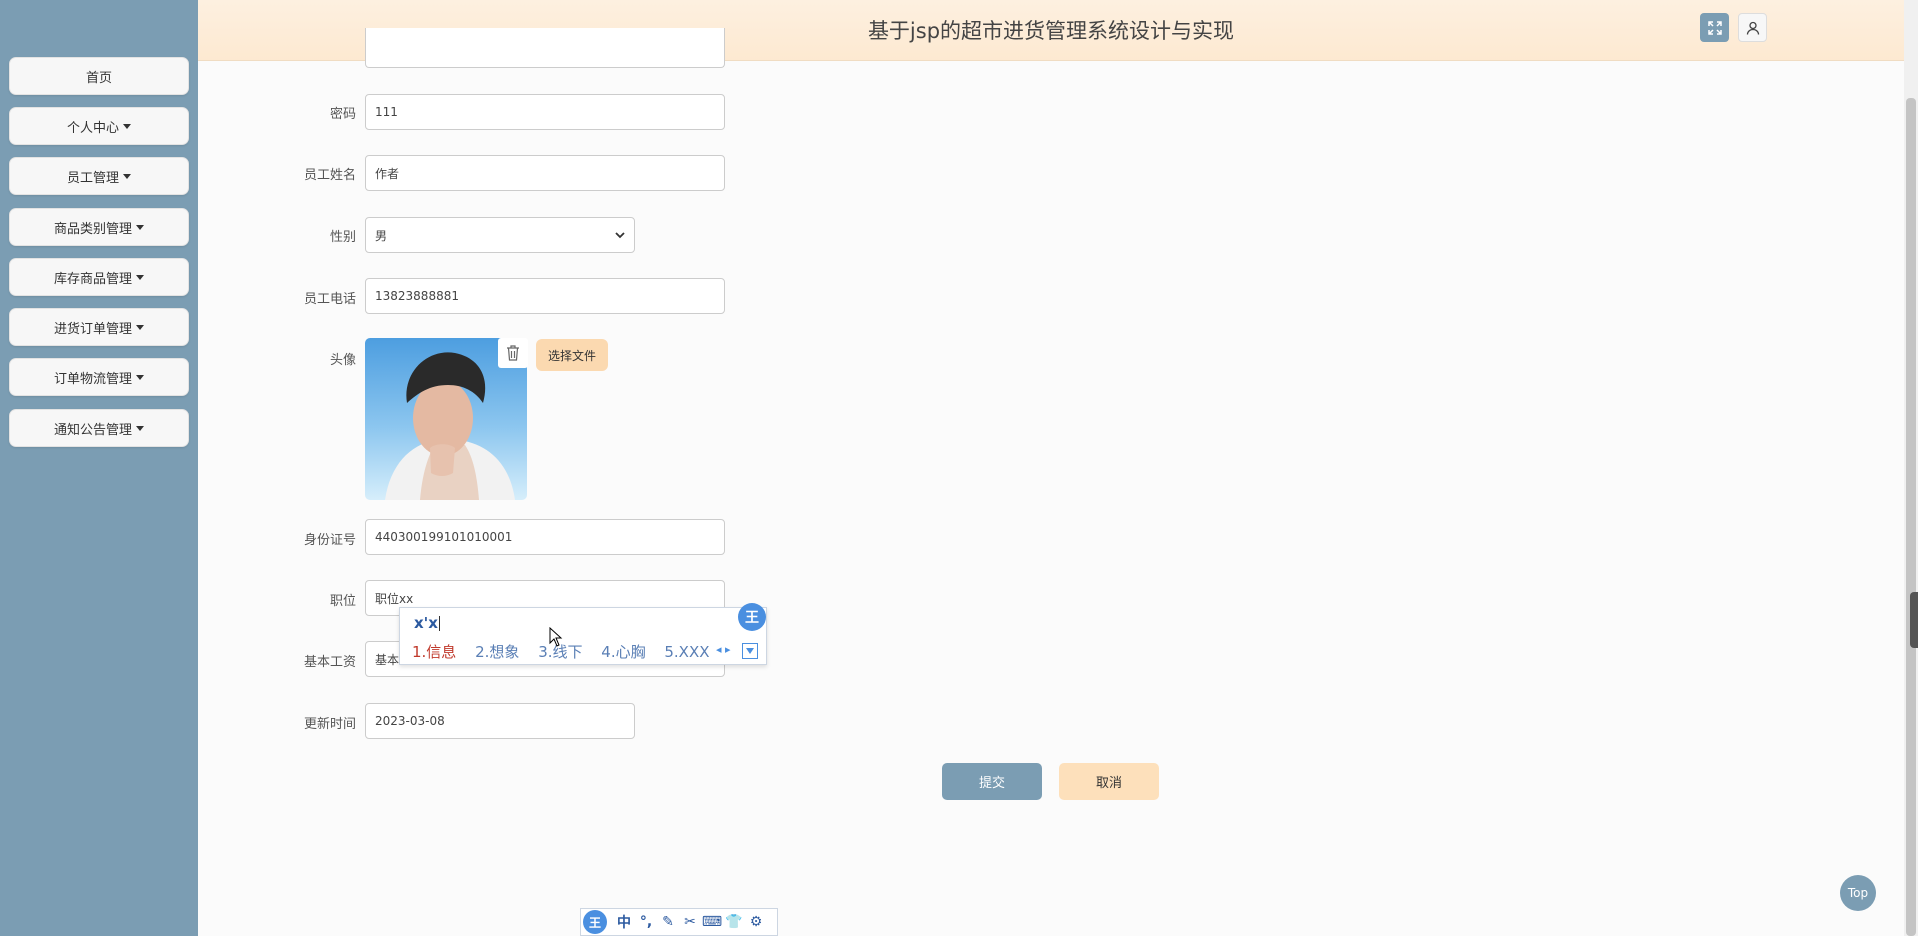 The width and height of the screenshot is (1918, 936). I want to click on sidebar-item-category-management: 商品类别管理, so click(99, 227).